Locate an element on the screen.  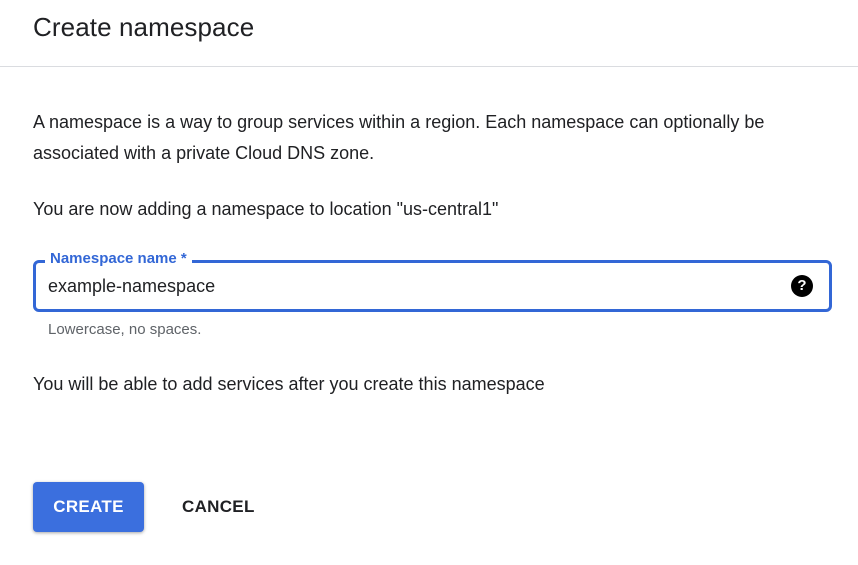
dialog-header: Create namespace is located at coordinates (429, 33).